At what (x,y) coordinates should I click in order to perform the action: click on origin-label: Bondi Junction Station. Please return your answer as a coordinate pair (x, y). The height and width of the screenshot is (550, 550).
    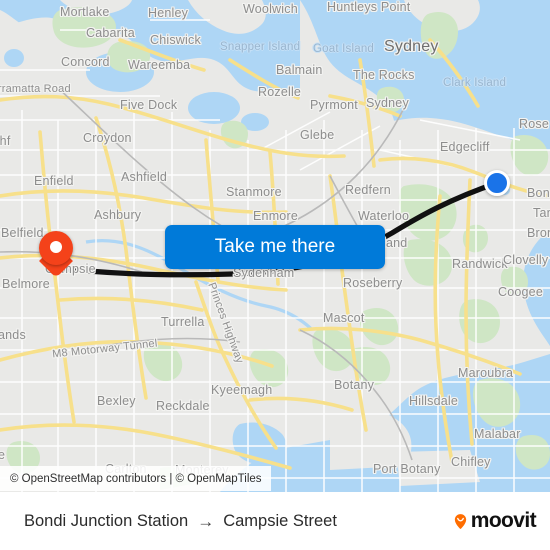
    Looking at the image, I should click on (106, 520).